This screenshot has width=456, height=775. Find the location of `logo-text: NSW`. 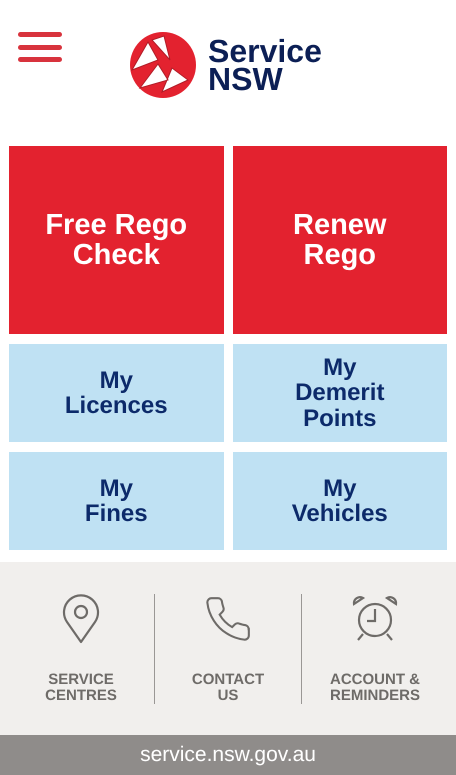

logo-text: NSW is located at coordinates (245, 79).